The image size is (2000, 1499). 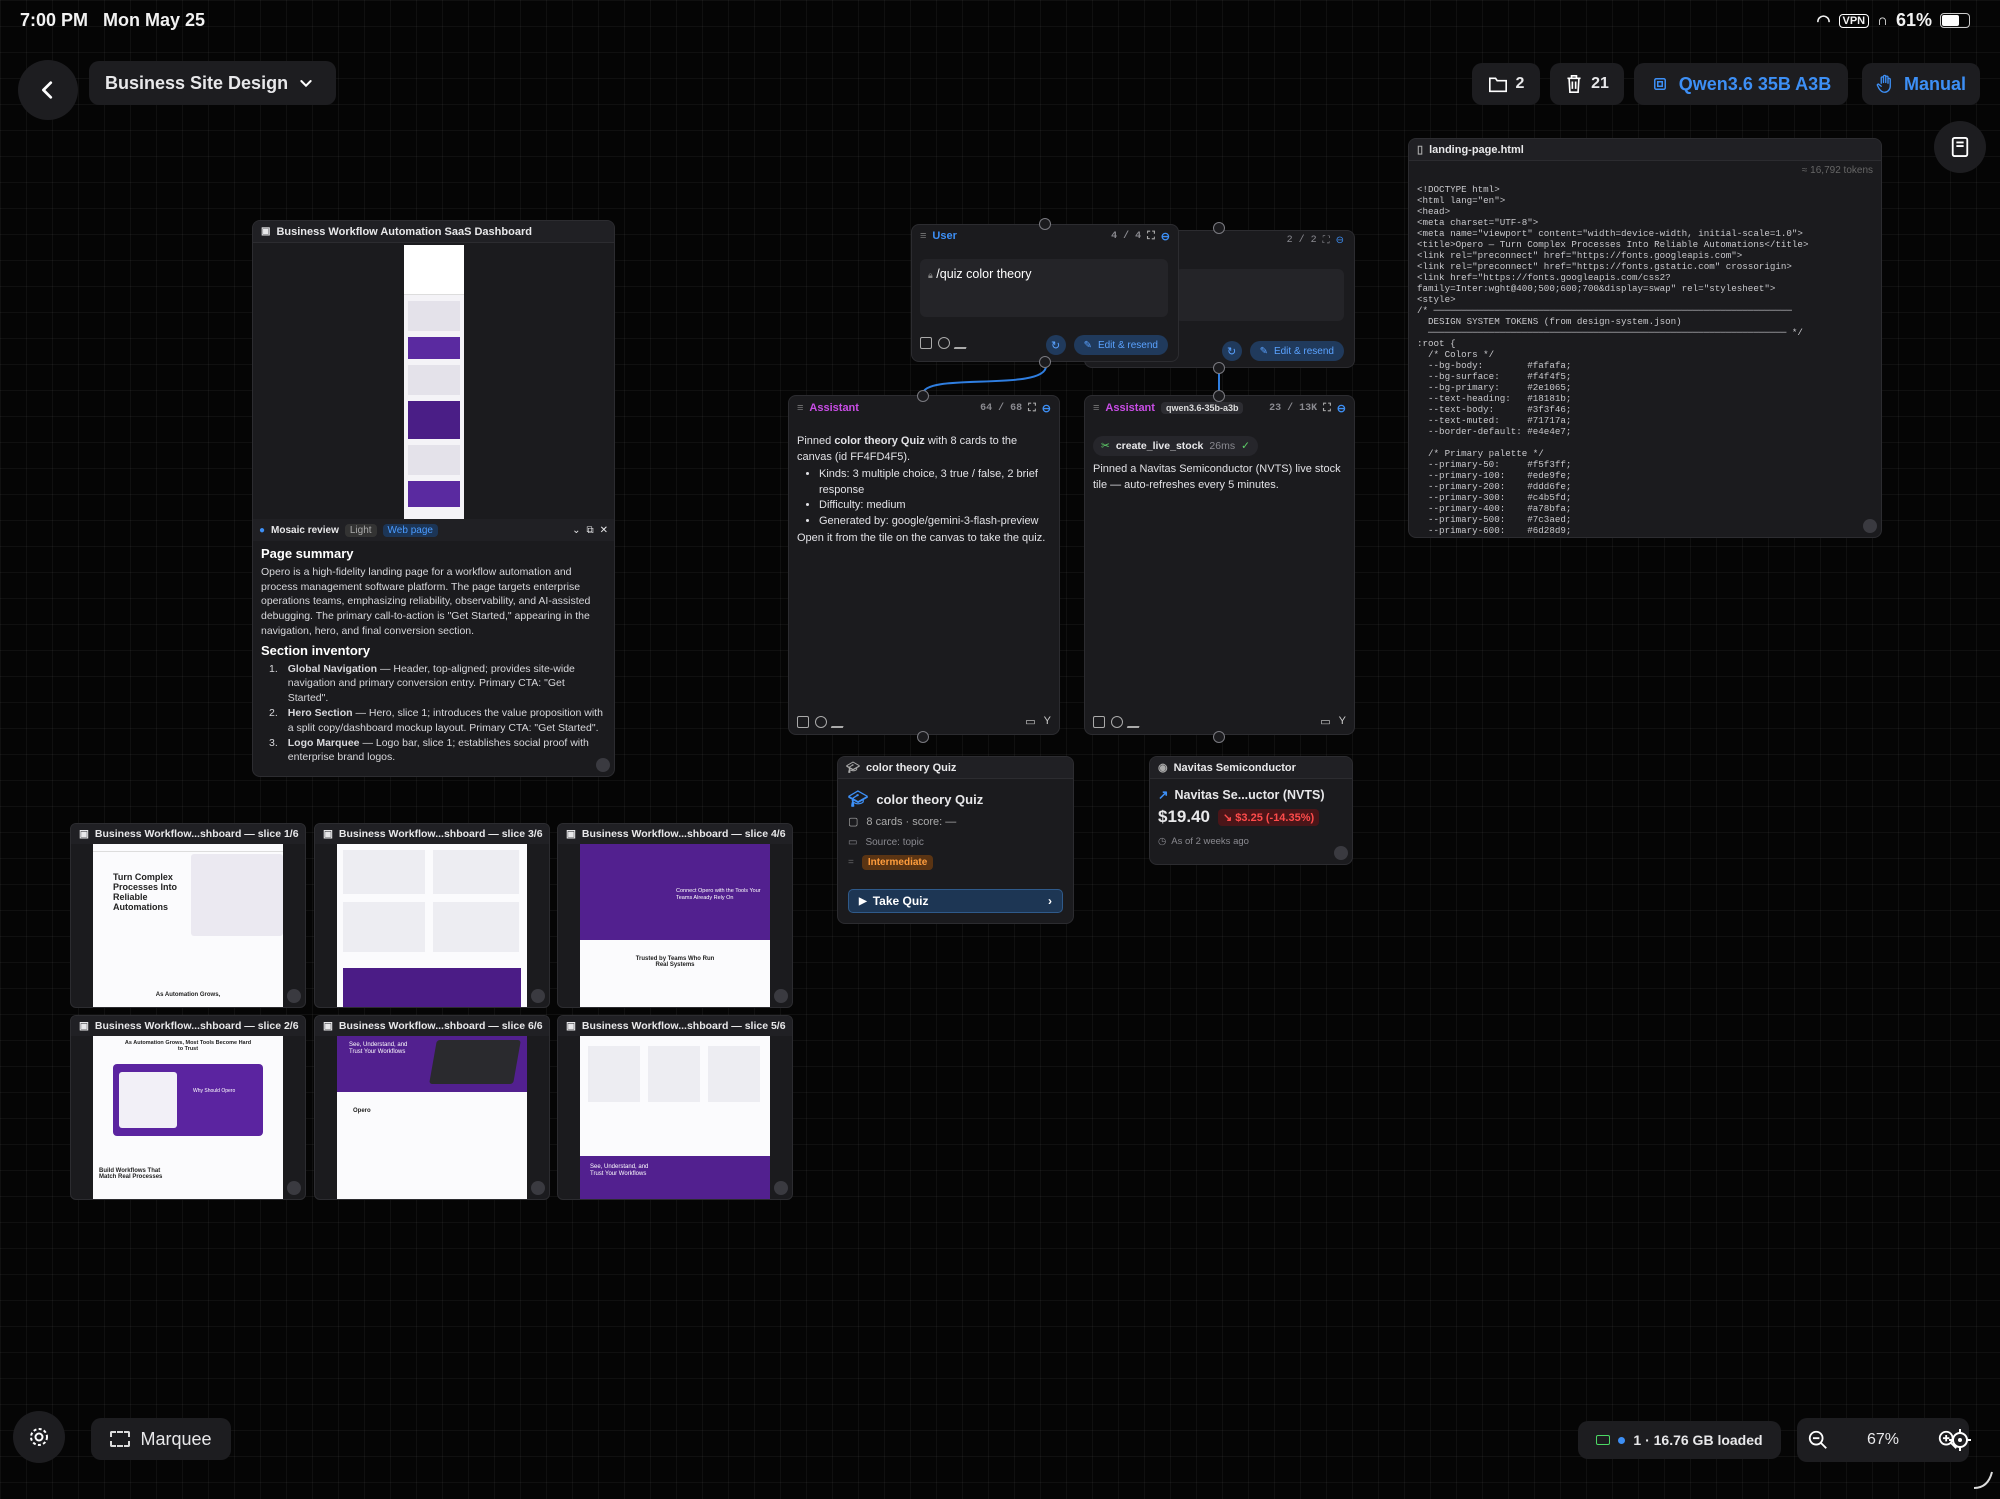 What do you see at coordinates (1202, 408) in the screenshot?
I see `model-tag: qwen3.6-35b-a3b` at bounding box center [1202, 408].